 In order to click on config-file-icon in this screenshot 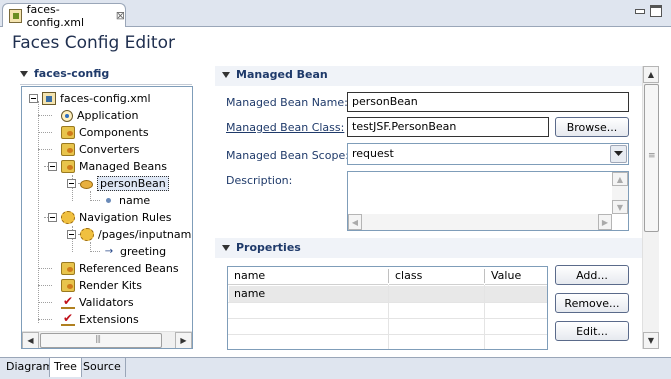, I will do `click(49, 98)`.